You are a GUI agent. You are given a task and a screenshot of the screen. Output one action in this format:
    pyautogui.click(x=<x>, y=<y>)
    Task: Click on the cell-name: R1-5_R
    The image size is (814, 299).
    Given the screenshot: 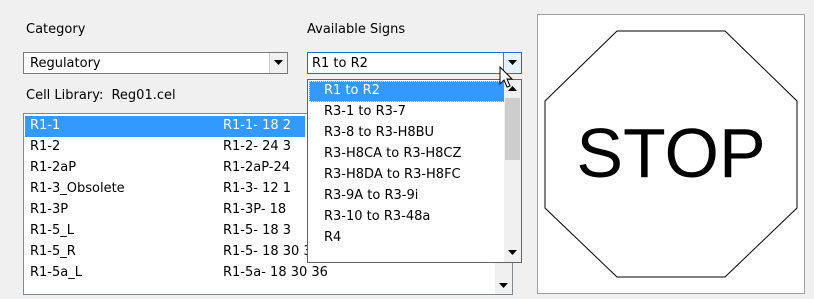 What is the action you would take?
    pyautogui.click(x=53, y=251)
    